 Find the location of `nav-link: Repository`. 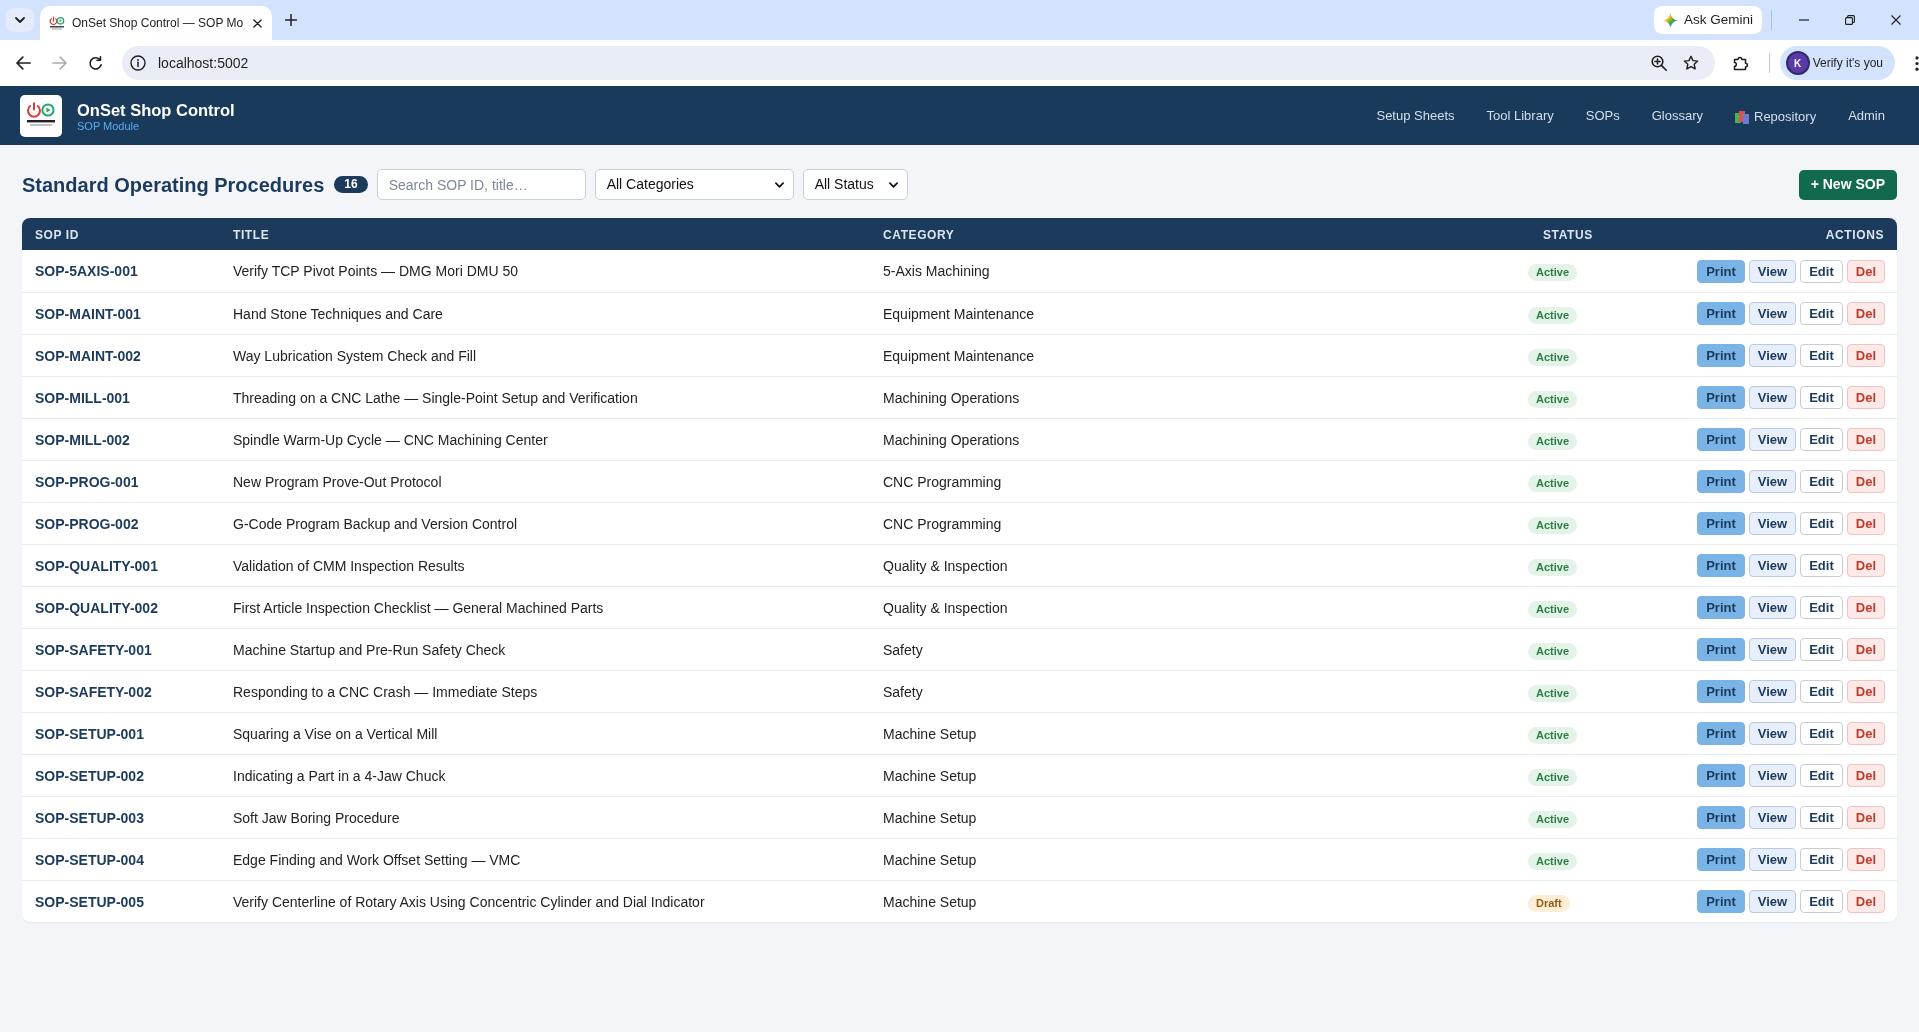

nav-link: Repository is located at coordinates (1776, 115).